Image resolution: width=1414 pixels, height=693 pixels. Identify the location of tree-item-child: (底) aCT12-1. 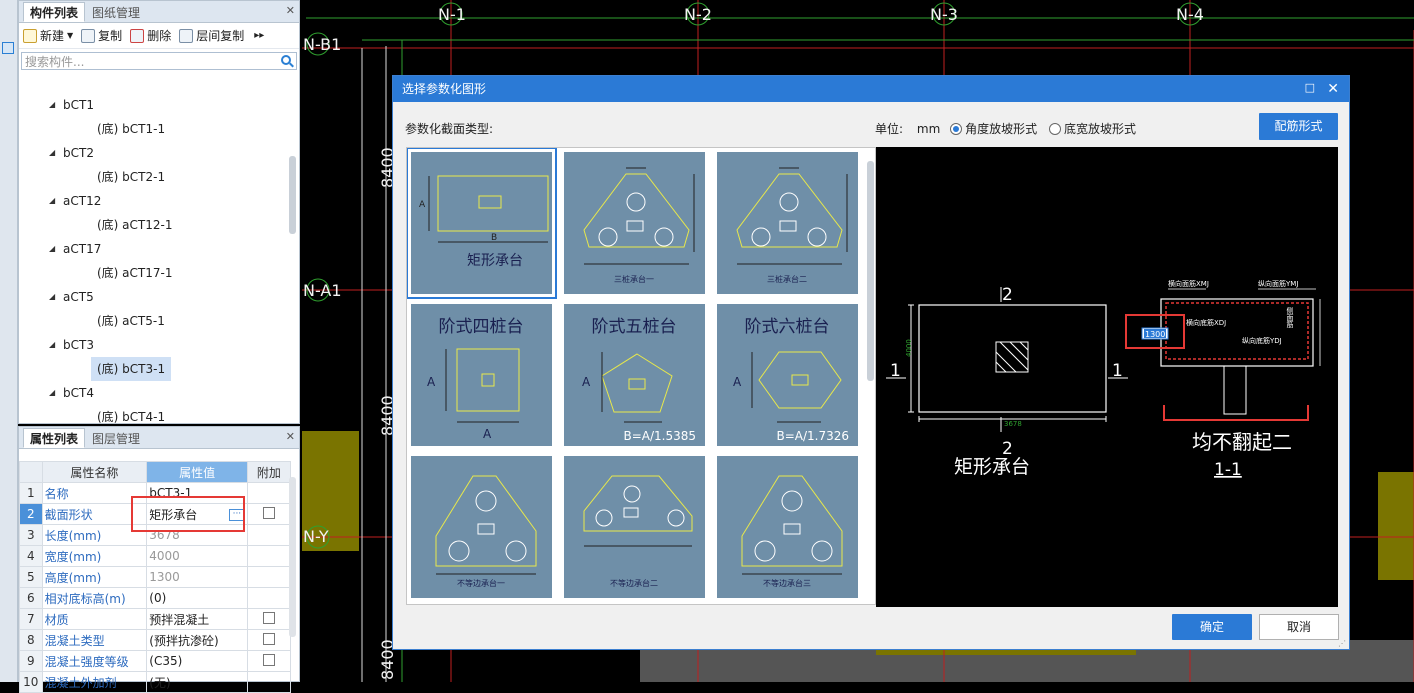
(154, 225).